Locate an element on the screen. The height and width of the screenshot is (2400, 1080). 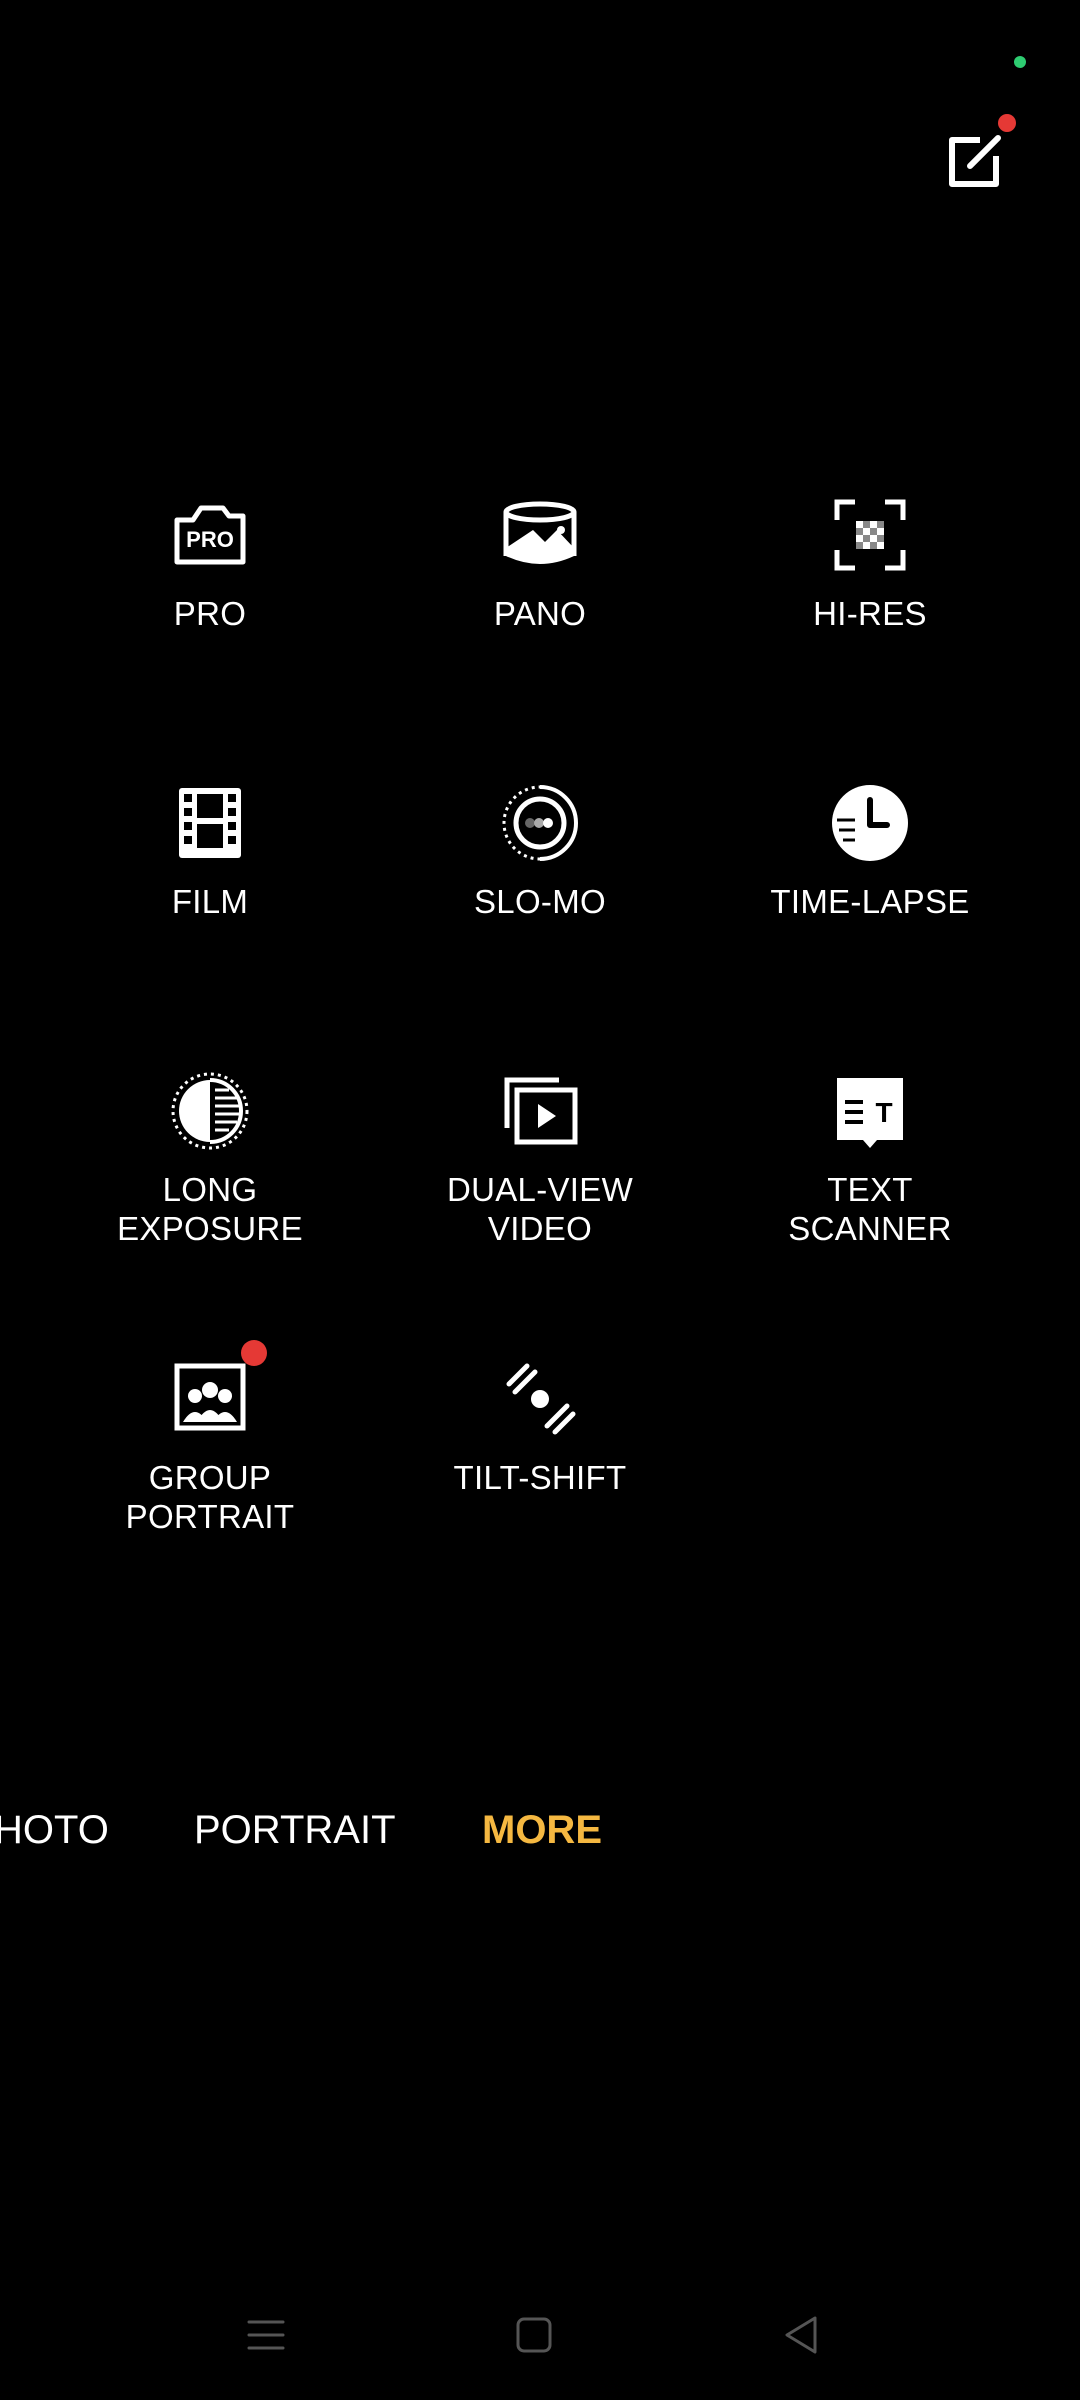
svg-text: PRO is located at coordinates (210, 539).